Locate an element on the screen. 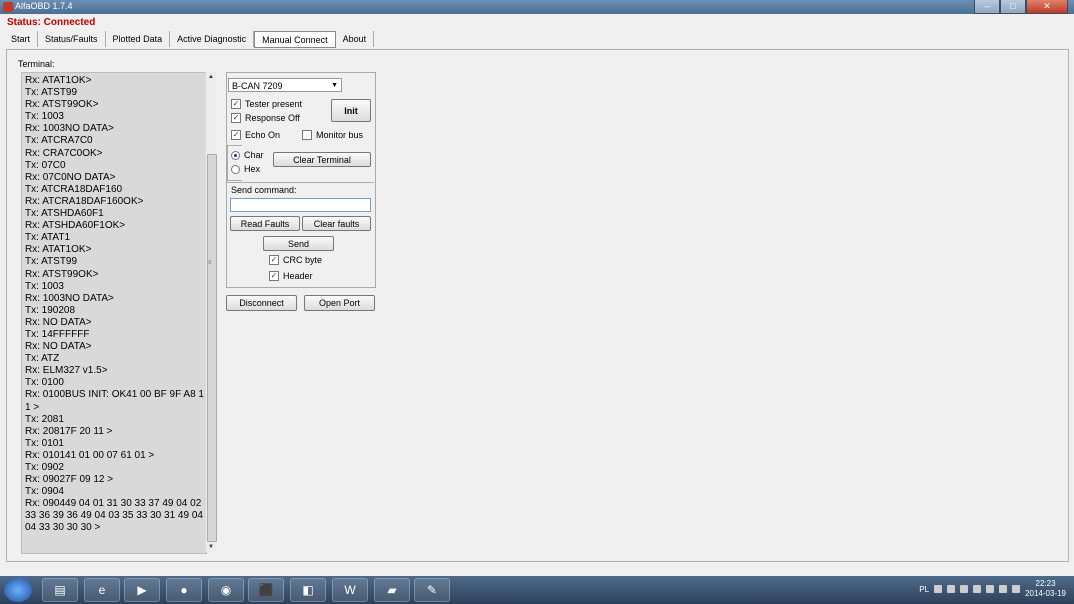 Image resolution: width=1074 pixels, height=604 pixels. terminal-line: Tx: 0101 is located at coordinates (44, 443).